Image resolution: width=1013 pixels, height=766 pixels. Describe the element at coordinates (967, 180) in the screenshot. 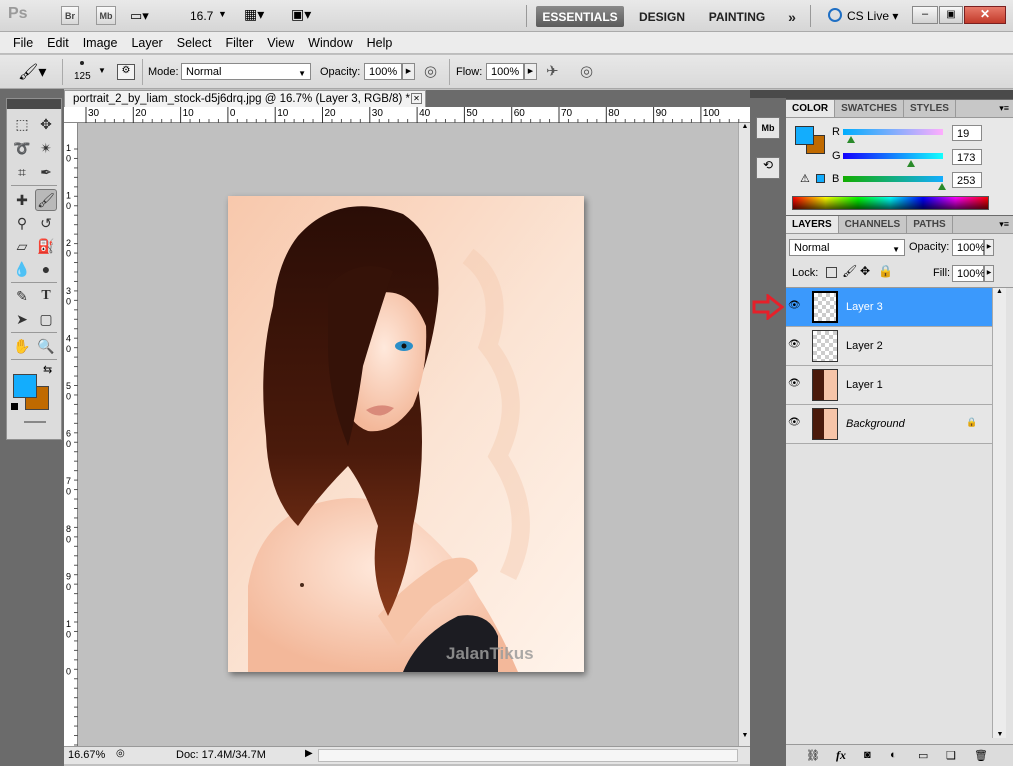

I see `b-input: 253` at that location.